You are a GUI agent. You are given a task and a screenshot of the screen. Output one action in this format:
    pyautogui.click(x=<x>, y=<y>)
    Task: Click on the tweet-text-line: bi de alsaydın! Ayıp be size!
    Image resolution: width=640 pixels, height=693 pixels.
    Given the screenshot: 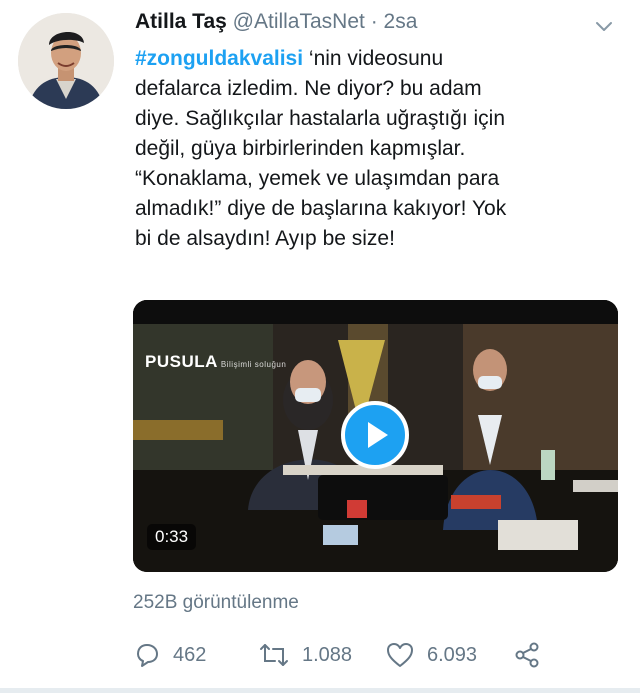 What is the action you would take?
    pyautogui.click(x=265, y=238)
    